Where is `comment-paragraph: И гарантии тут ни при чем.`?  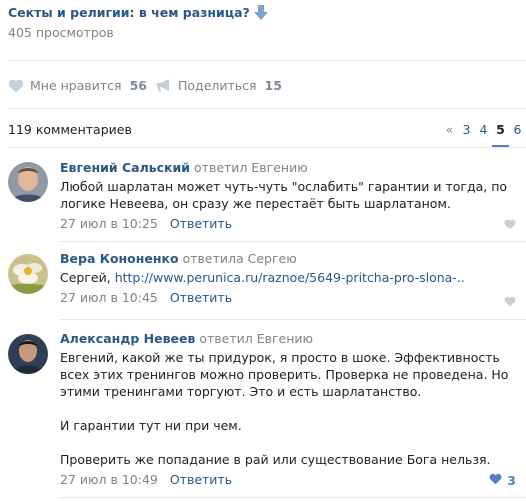
comment-paragraph: И гарантии тут ни при чем. is located at coordinates (151, 425).